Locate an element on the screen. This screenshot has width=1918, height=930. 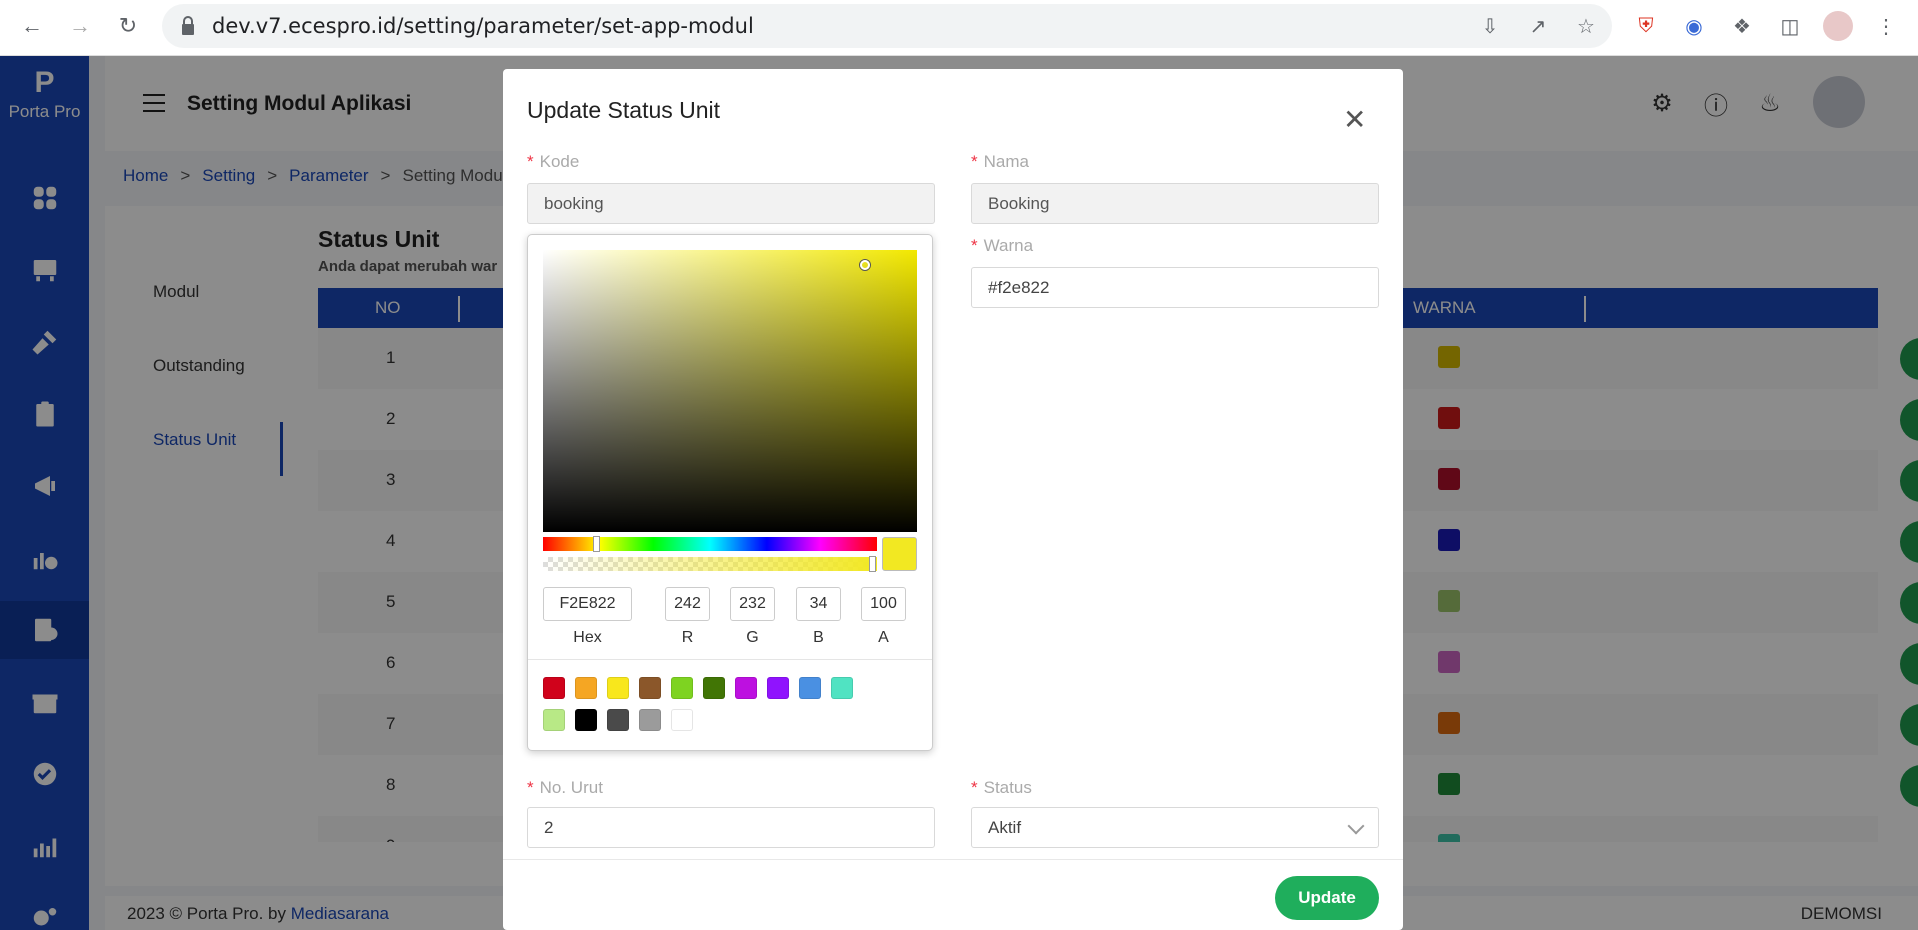
bookmark-star-icon: ☆ is located at coordinates (1586, 26).